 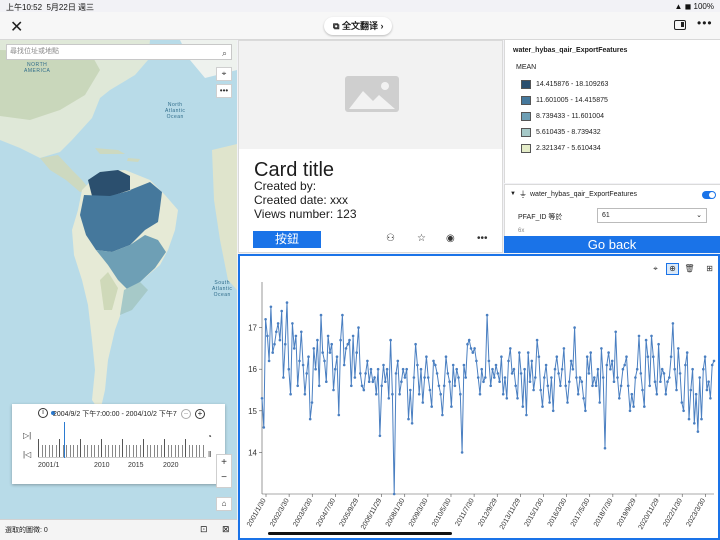 I want to click on select-tool-icon: ⌖, so click(x=224, y=74).